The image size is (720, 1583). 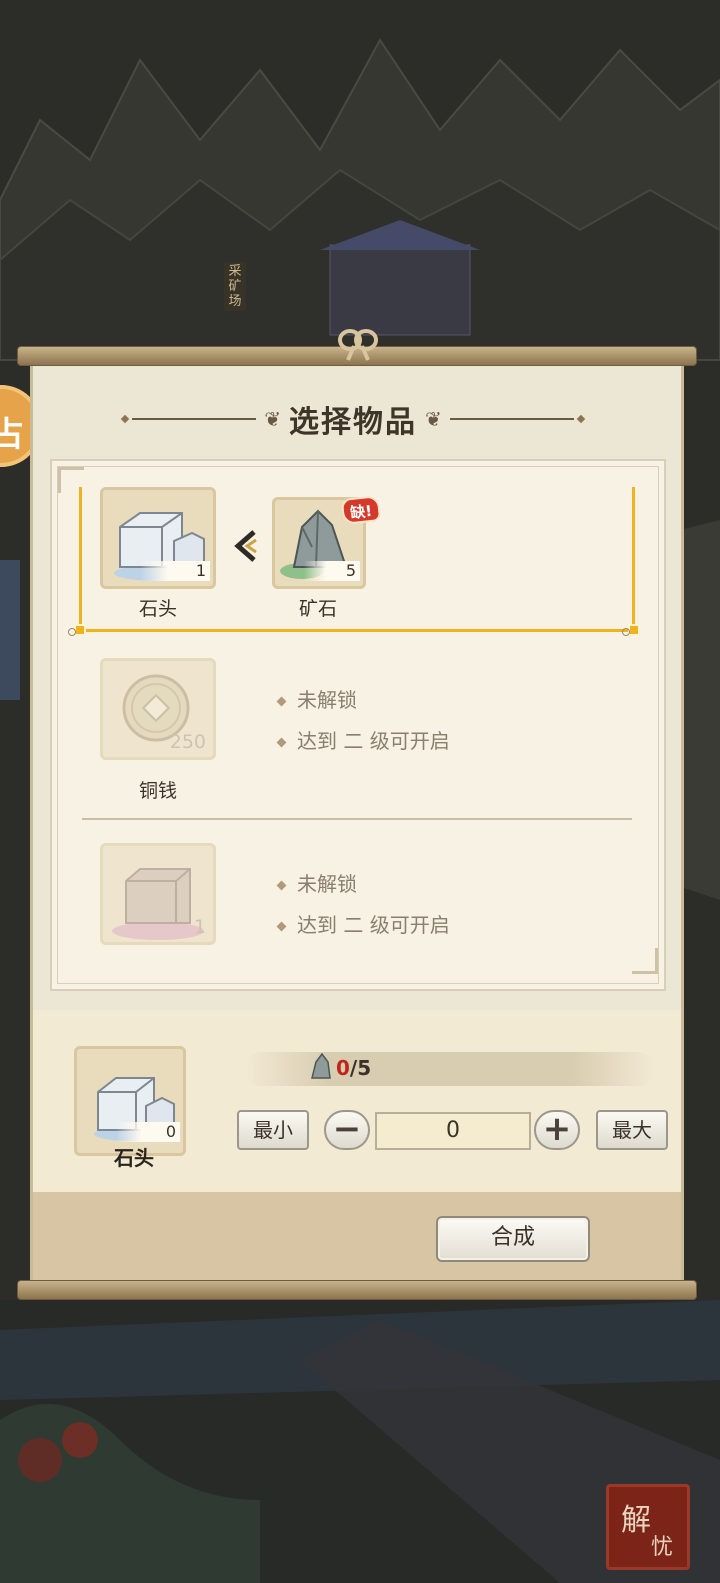 What do you see at coordinates (511, 419) in the screenshot?
I see `title-line-right` at bounding box center [511, 419].